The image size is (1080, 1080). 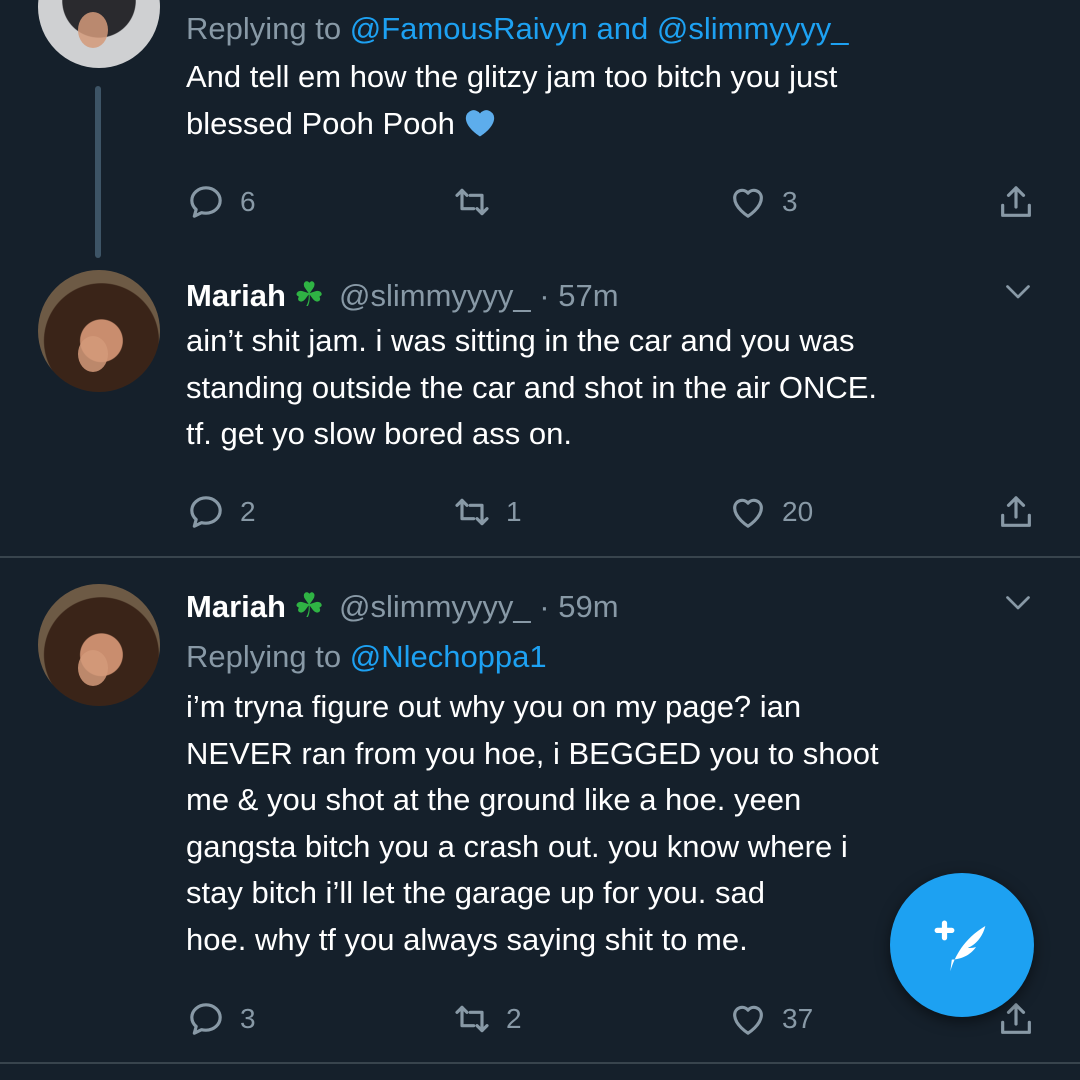 I want to click on timestamp: 59m, so click(x=588, y=606).